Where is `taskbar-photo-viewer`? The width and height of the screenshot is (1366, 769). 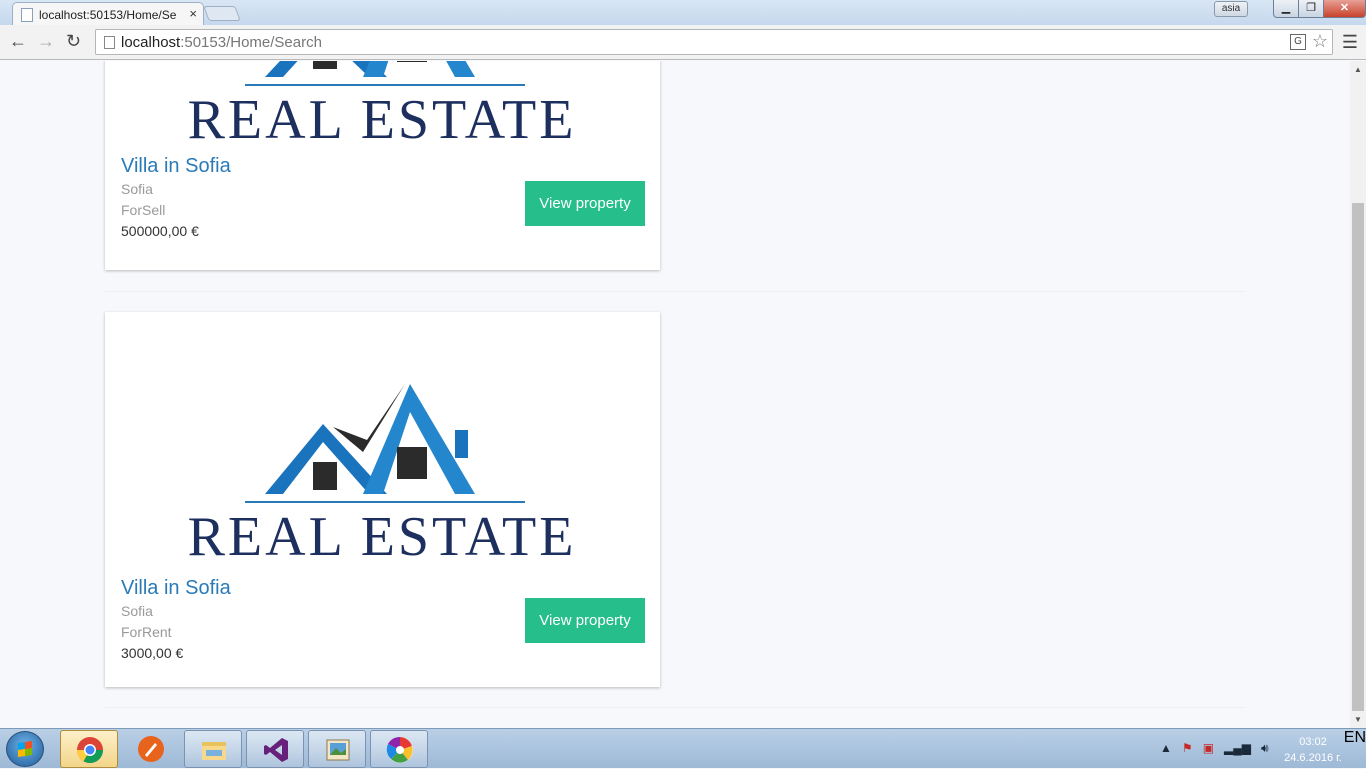
taskbar-photo-viewer is located at coordinates (337, 749).